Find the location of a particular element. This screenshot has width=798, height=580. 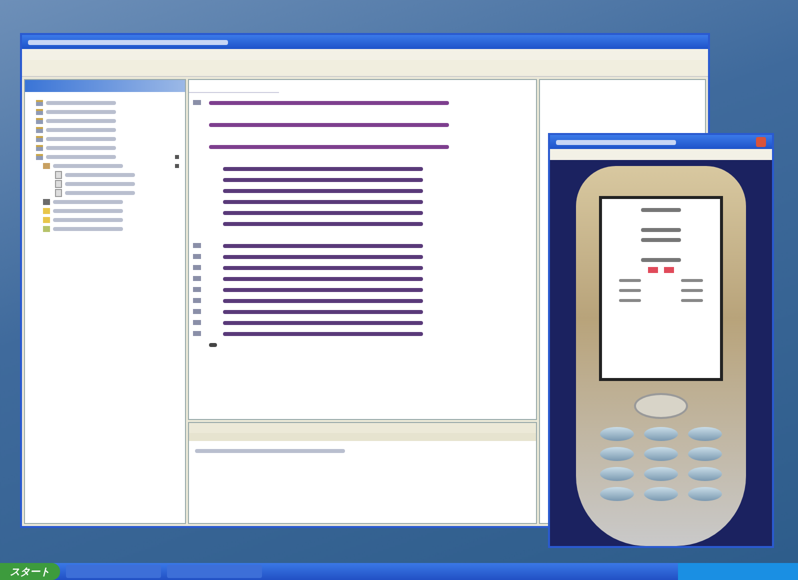

close-button is located at coordinates (761, 142).